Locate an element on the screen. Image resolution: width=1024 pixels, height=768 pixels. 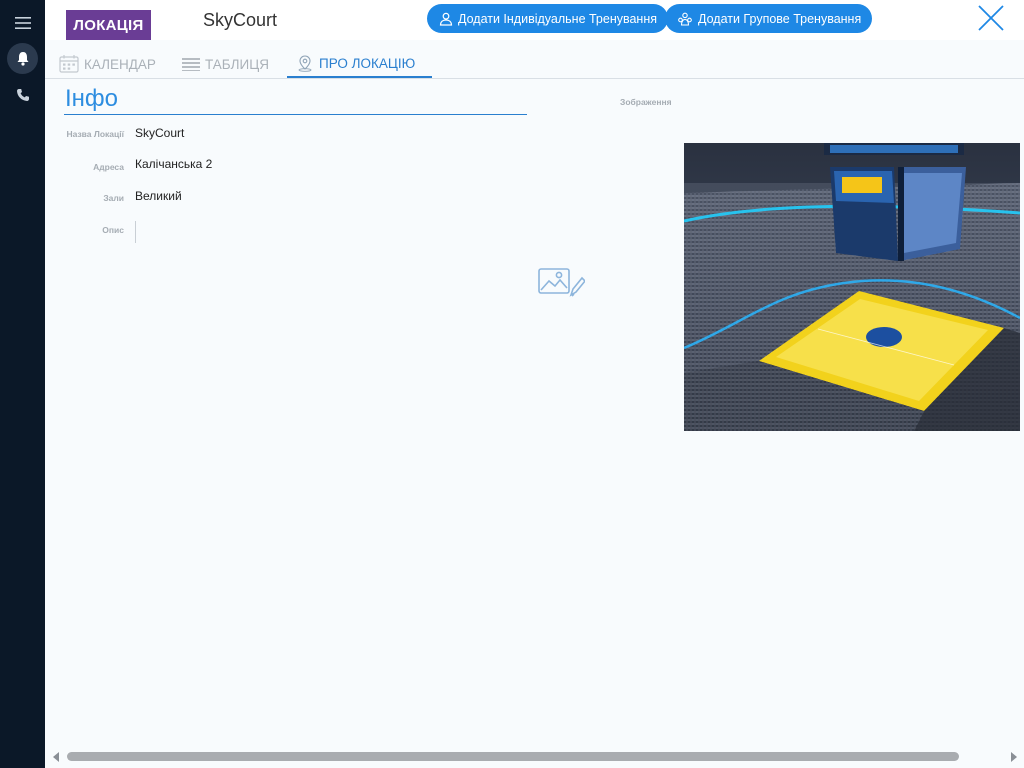
user-icon is located at coordinates (446, 19).